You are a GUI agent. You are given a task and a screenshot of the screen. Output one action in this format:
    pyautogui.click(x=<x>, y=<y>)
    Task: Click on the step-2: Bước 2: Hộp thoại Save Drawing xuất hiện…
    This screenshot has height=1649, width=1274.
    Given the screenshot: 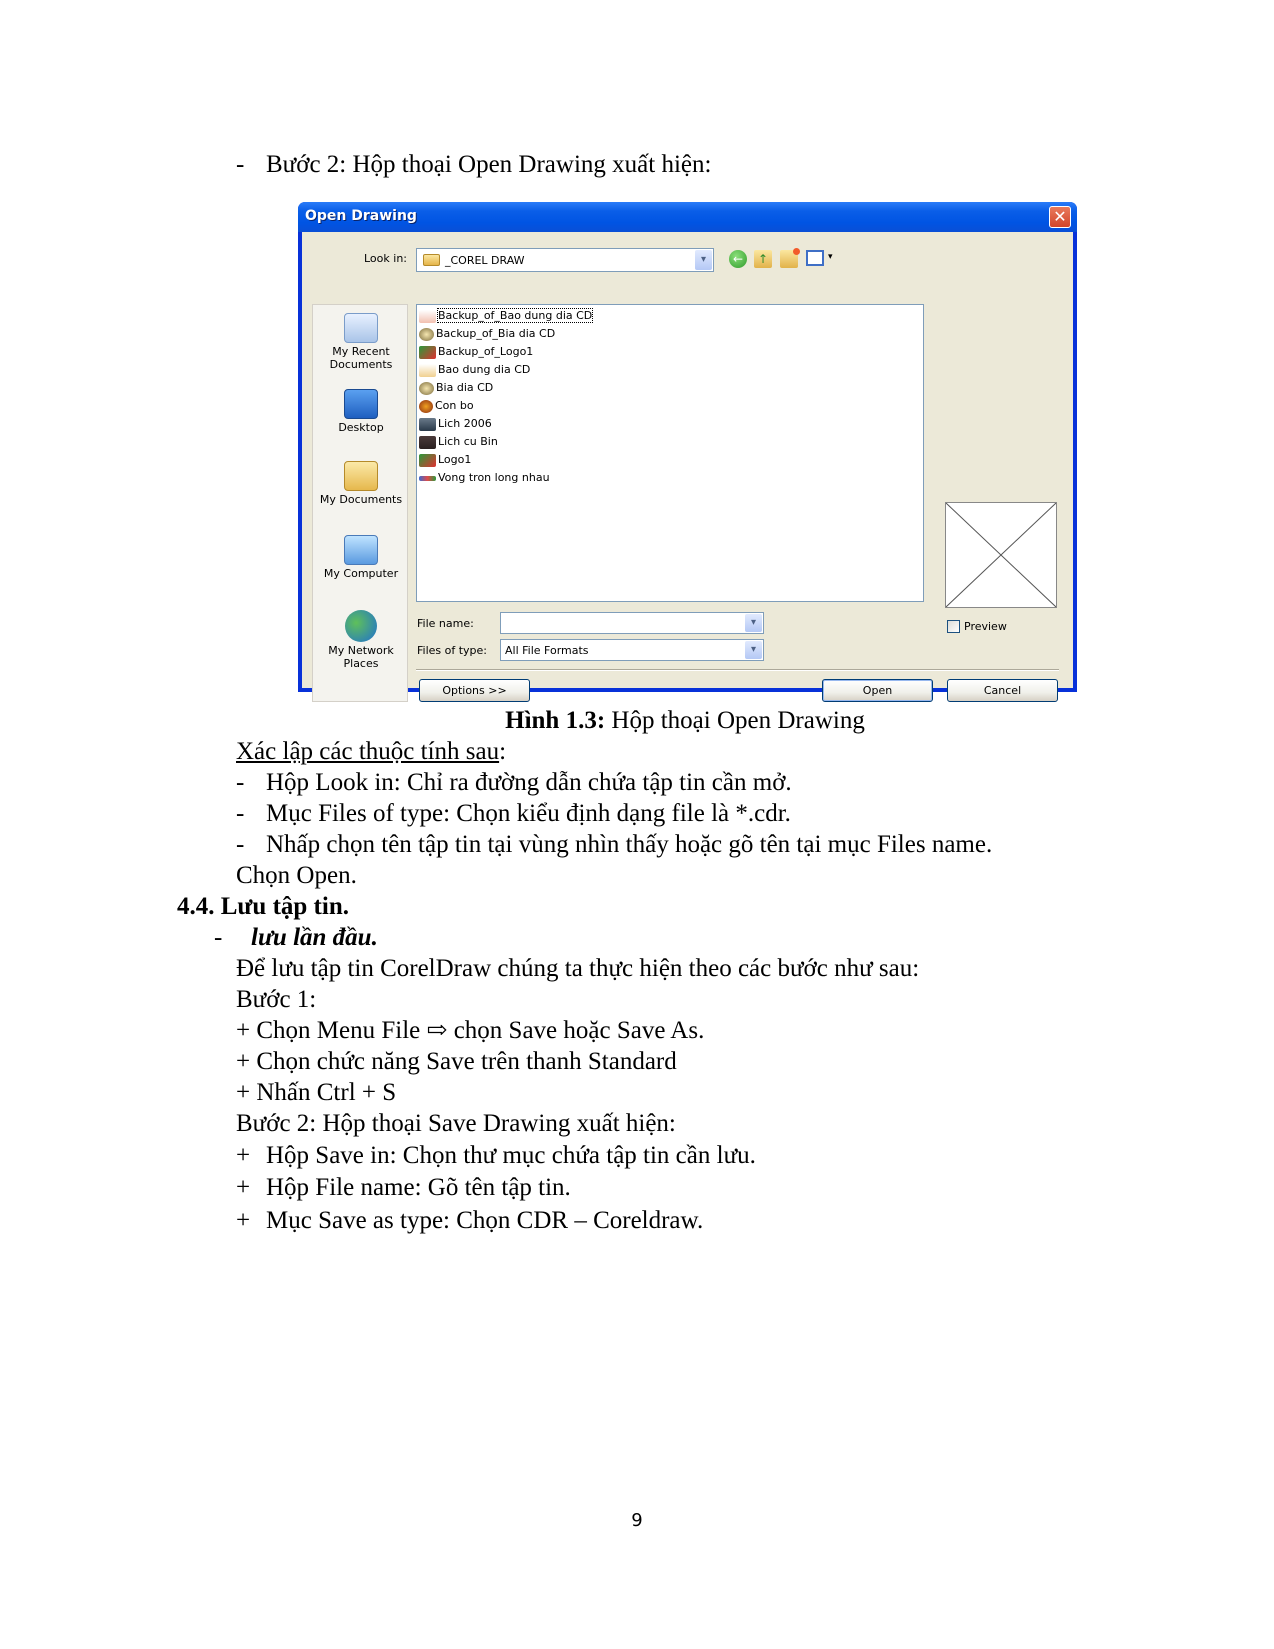 What is the action you would take?
    pyautogui.click(x=456, y=1123)
    